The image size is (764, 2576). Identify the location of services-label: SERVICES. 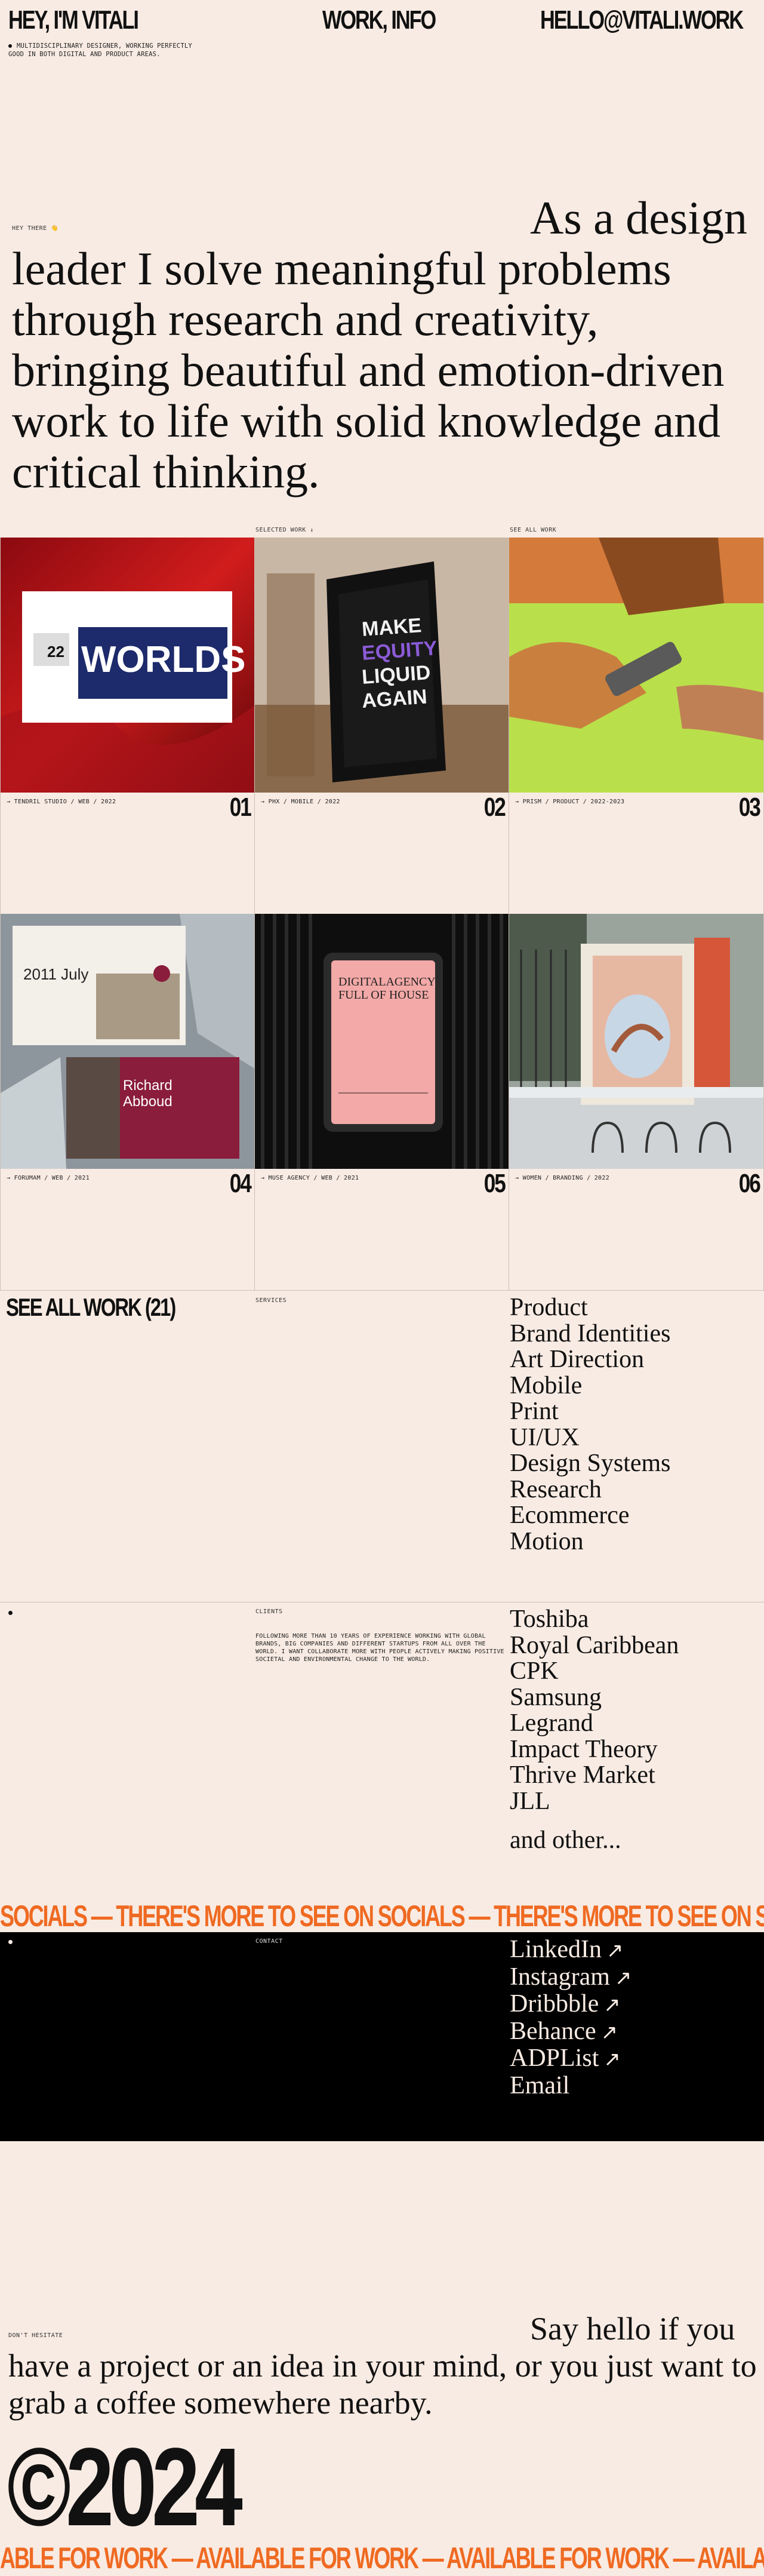
(271, 1300).